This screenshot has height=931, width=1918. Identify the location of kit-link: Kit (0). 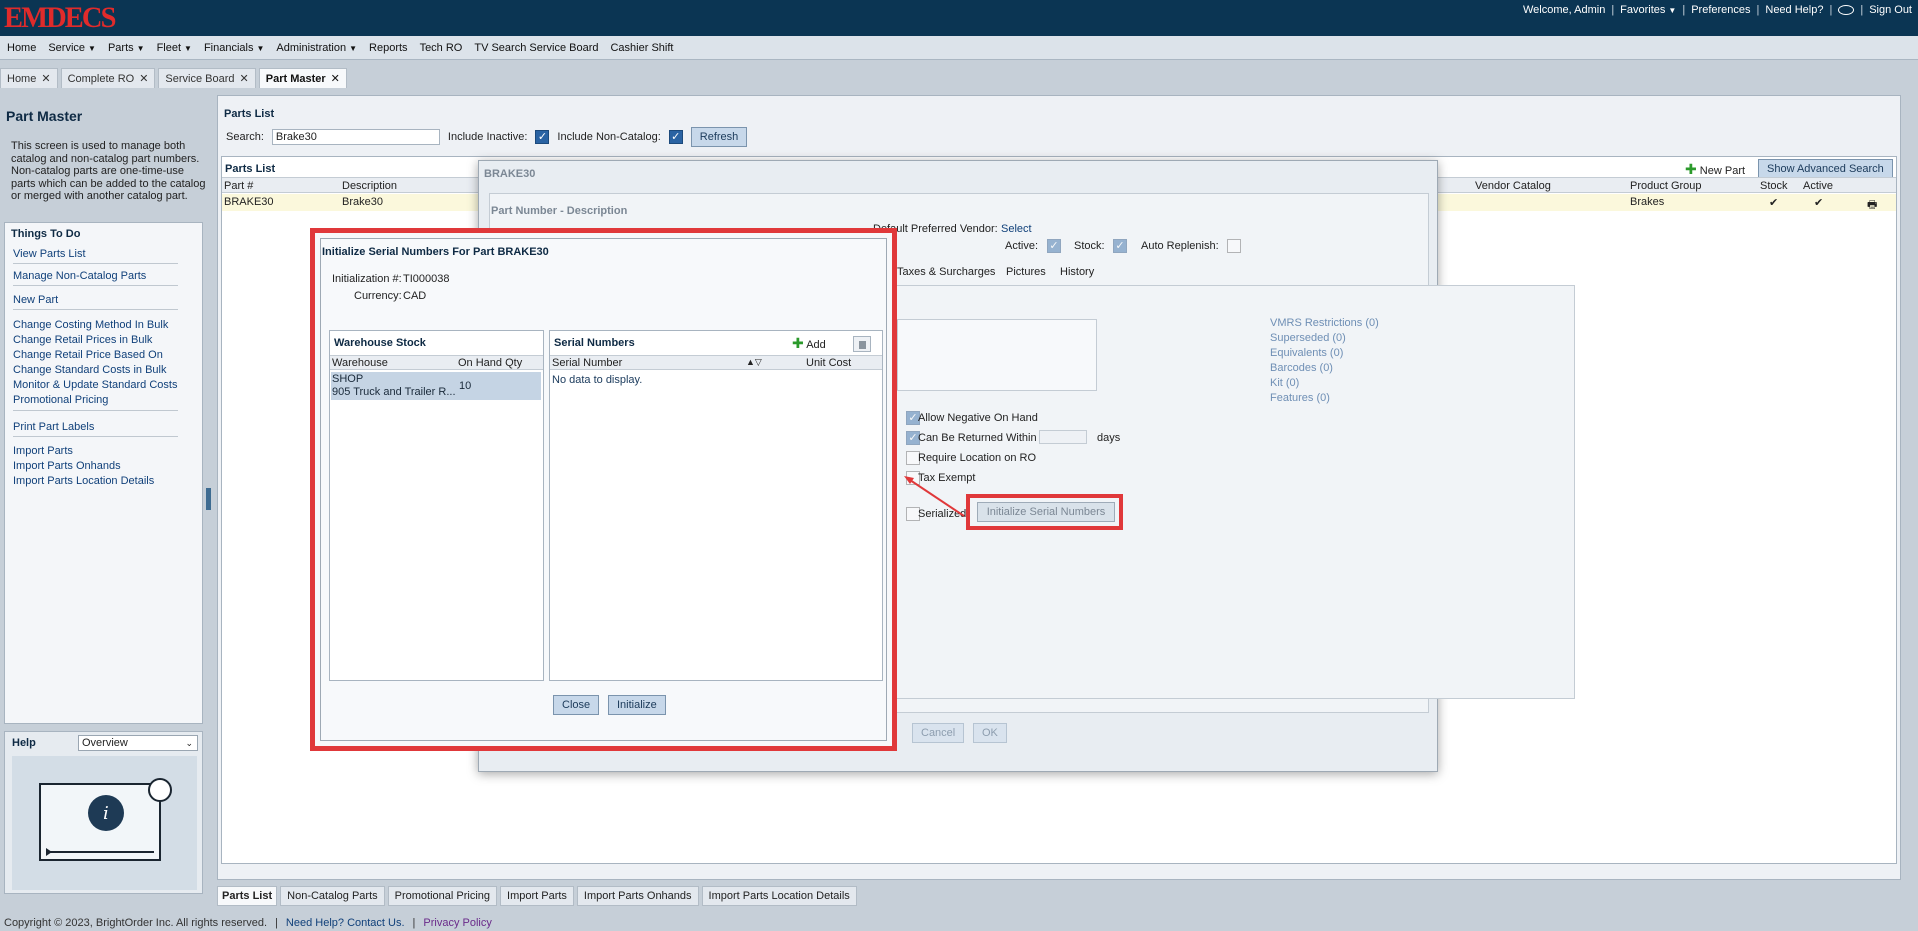
(1284, 383).